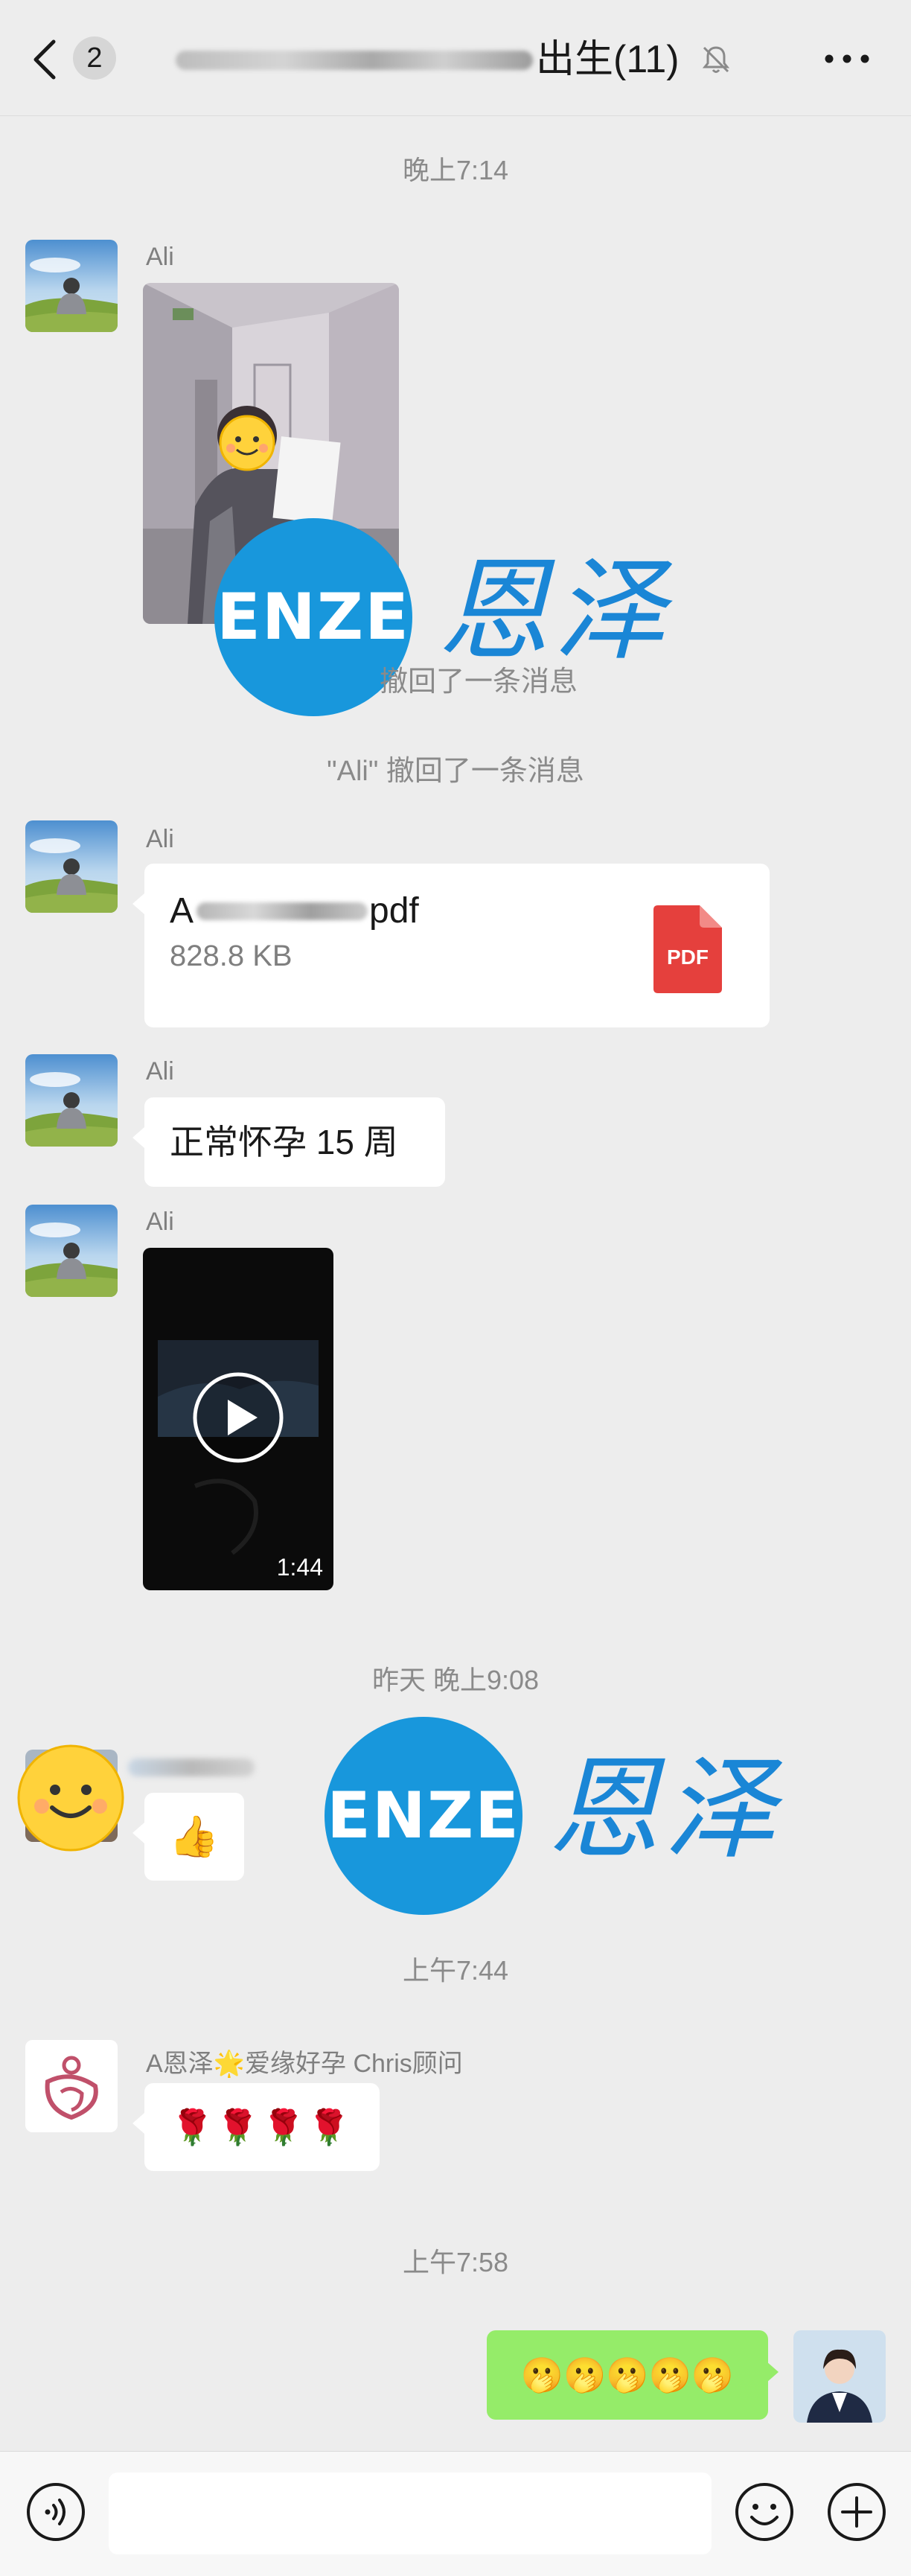 This screenshot has height=2576, width=911. I want to click on back-icon, so click(45, 59).